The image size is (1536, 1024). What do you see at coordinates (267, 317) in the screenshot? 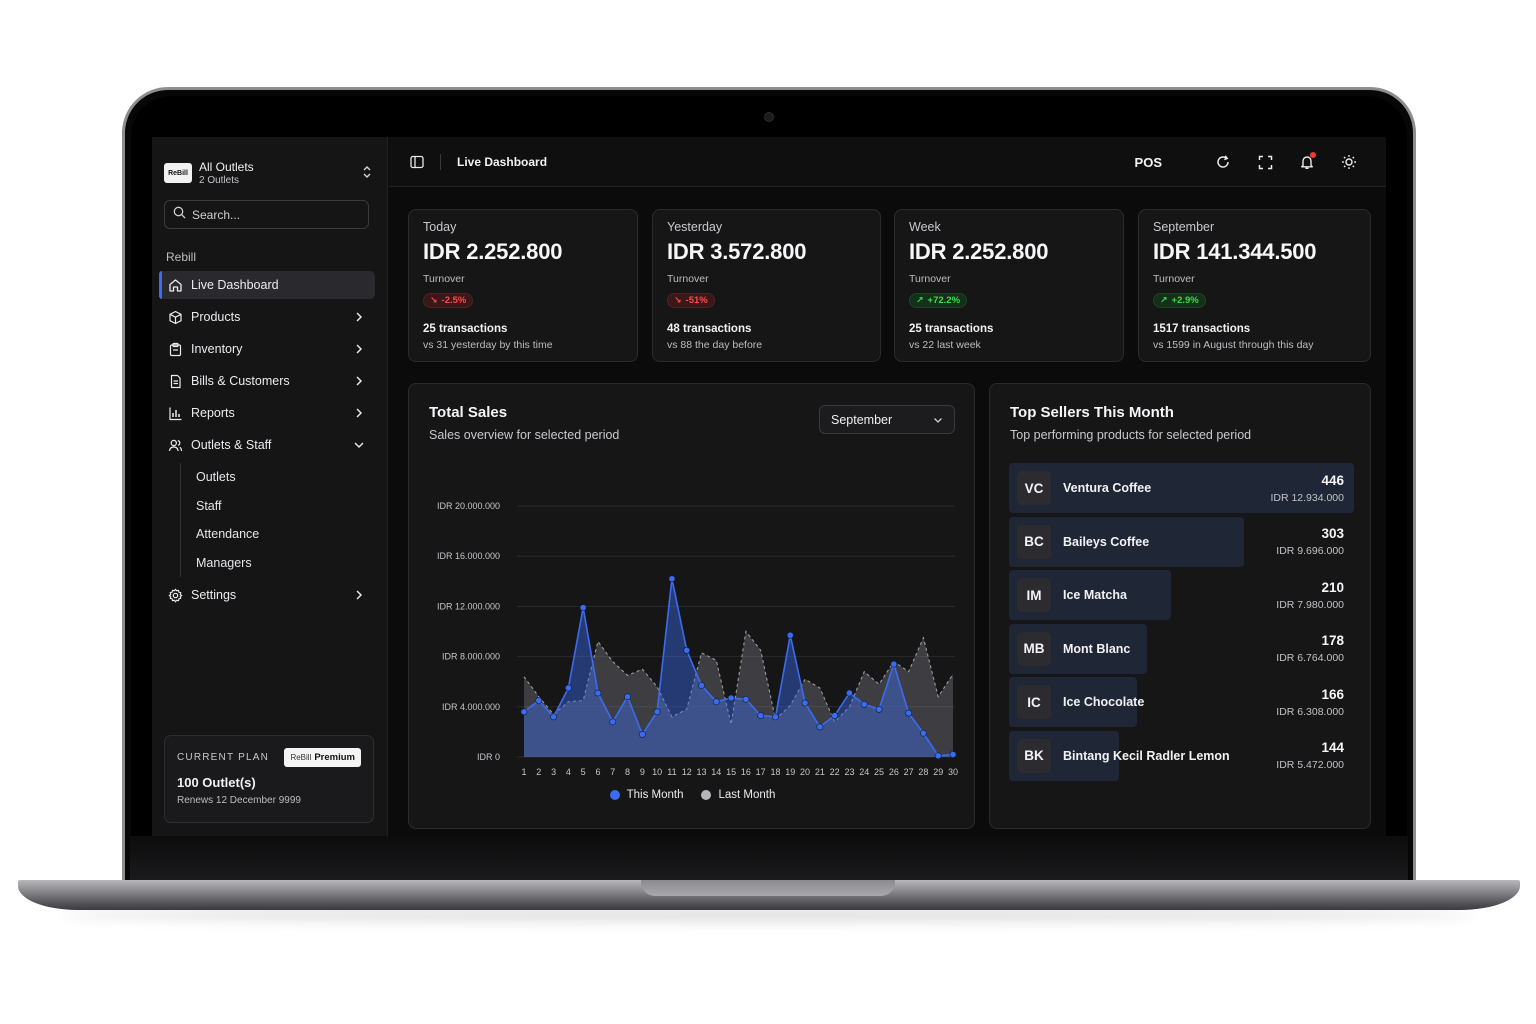
I see `sidebar-item-products: Products` at bounding box center [267, 317].